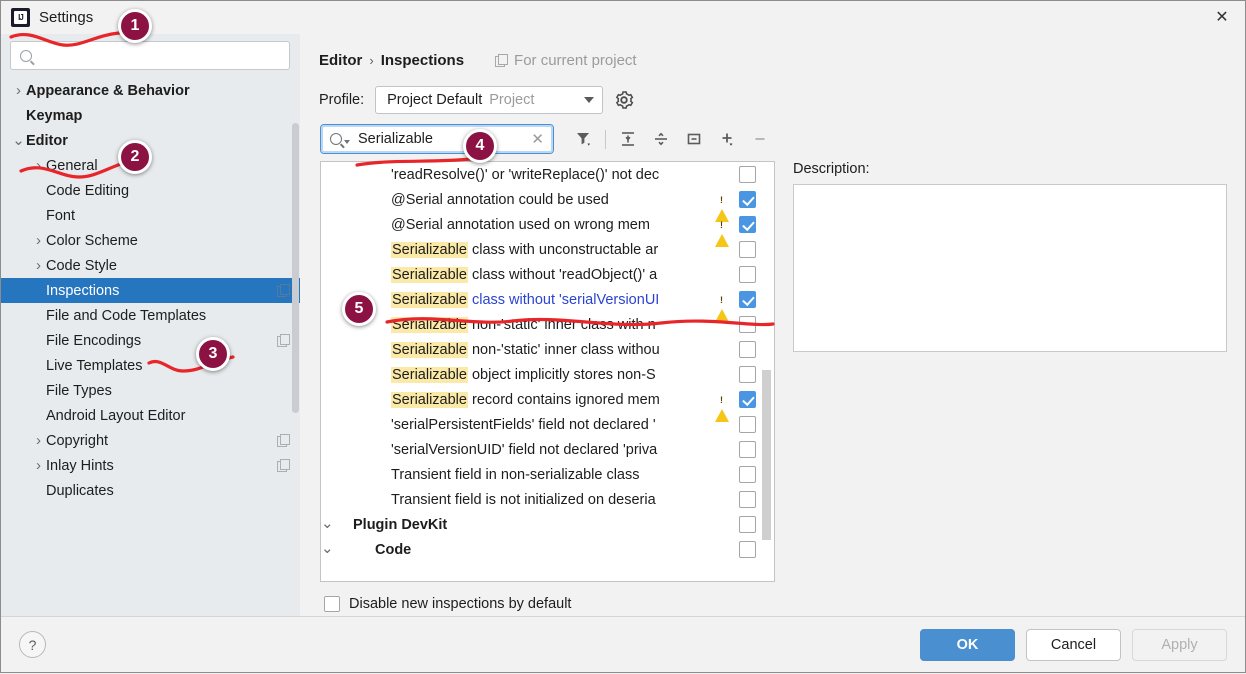 Image resolution: width=1246 pixels, height=674 pixels. I want to click on list-scrollbar-thumb, so click(766, 455).